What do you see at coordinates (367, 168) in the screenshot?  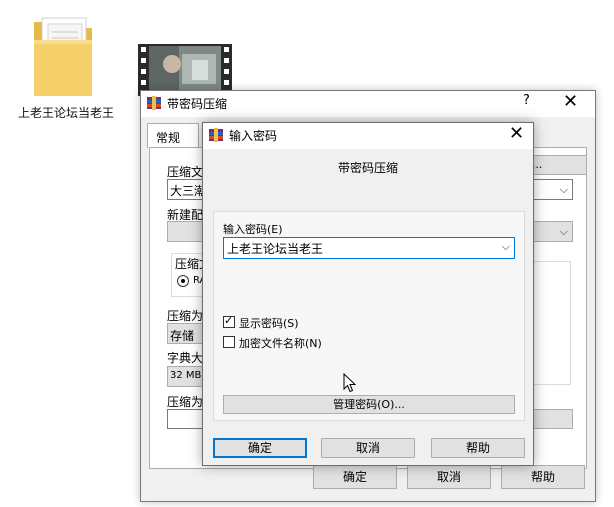 I see `dialog-heading: 带密码压缩` at bounding box center [367, 168].